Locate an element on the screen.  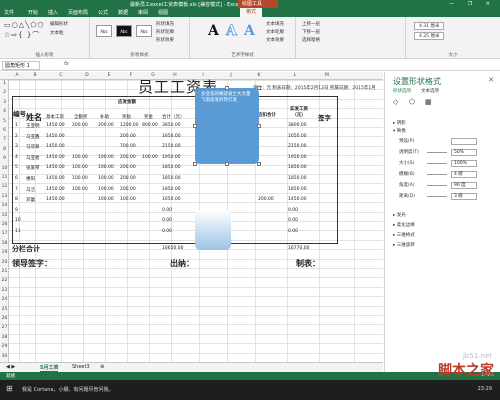
add-sheet-icon: ⊕ is located at coordinates (102, 367).